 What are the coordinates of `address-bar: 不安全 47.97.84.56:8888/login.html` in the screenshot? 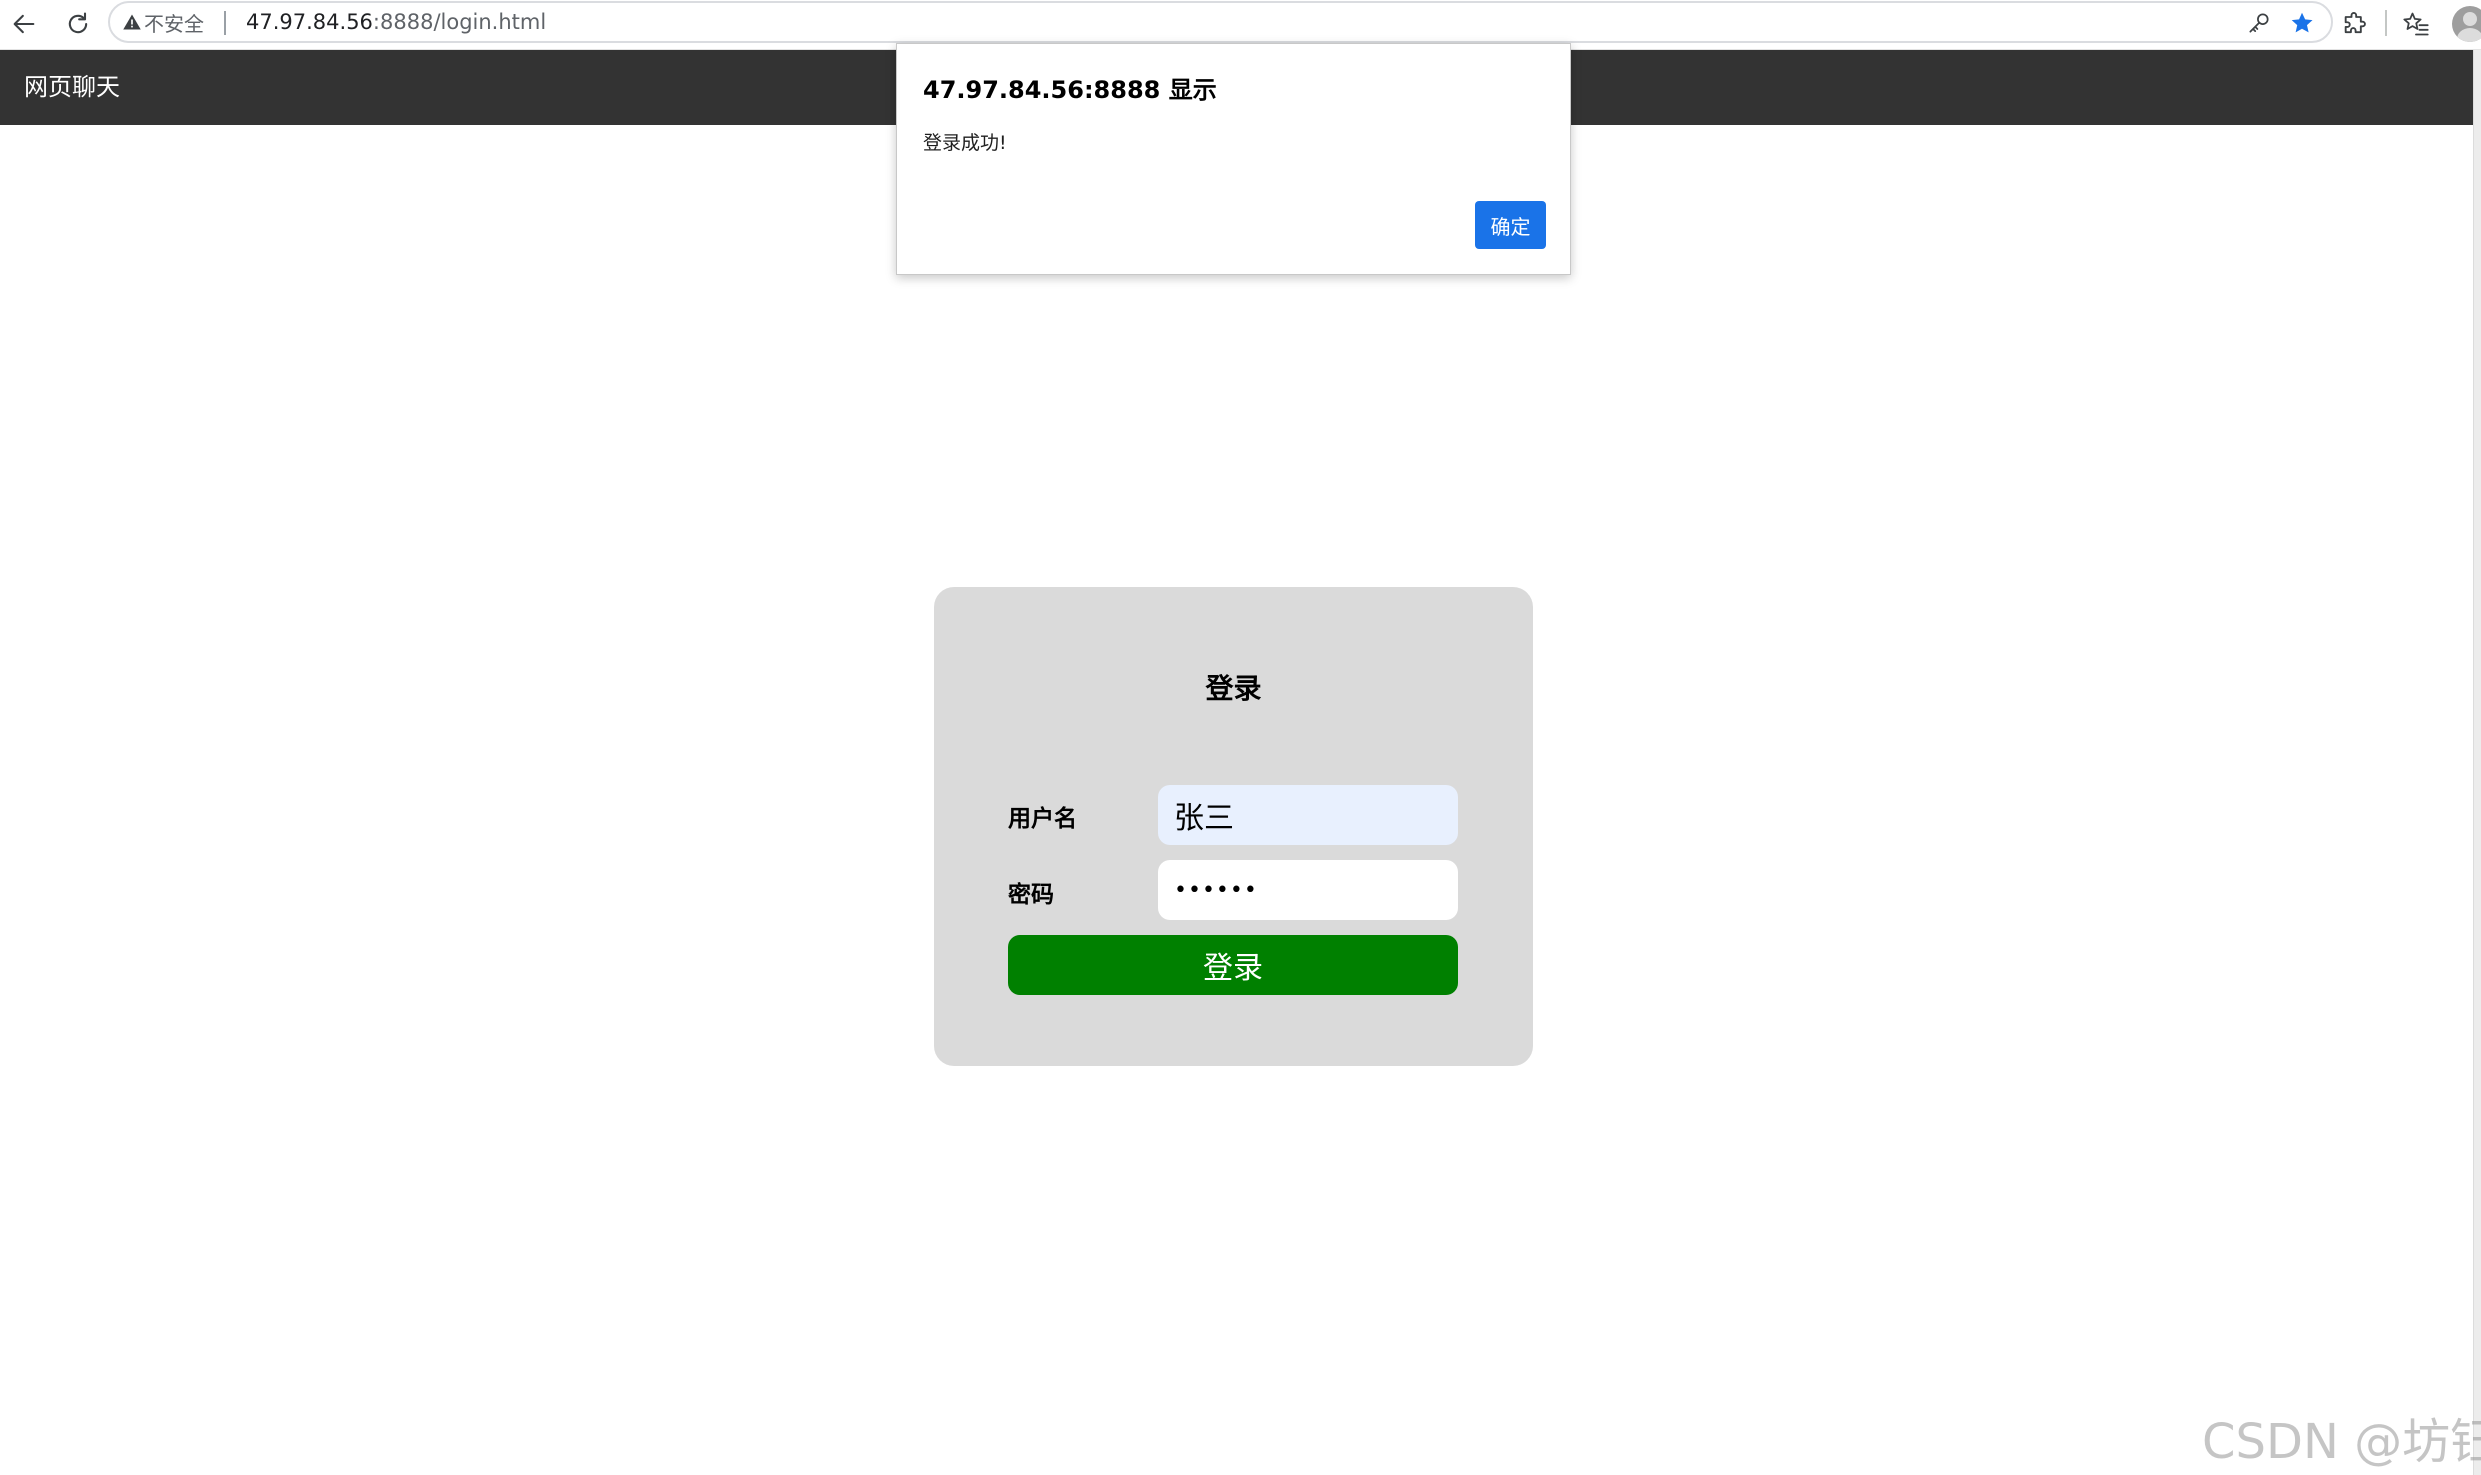 It's located at (1220, 22).